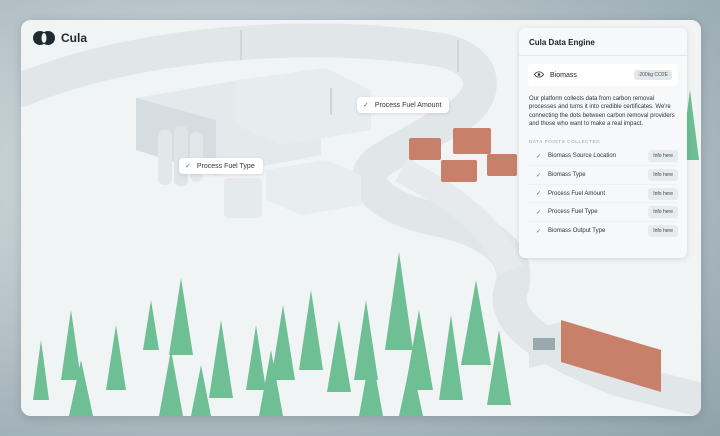  I want to click on data-point-label: Process Fuel Amount, so click(577, 193).